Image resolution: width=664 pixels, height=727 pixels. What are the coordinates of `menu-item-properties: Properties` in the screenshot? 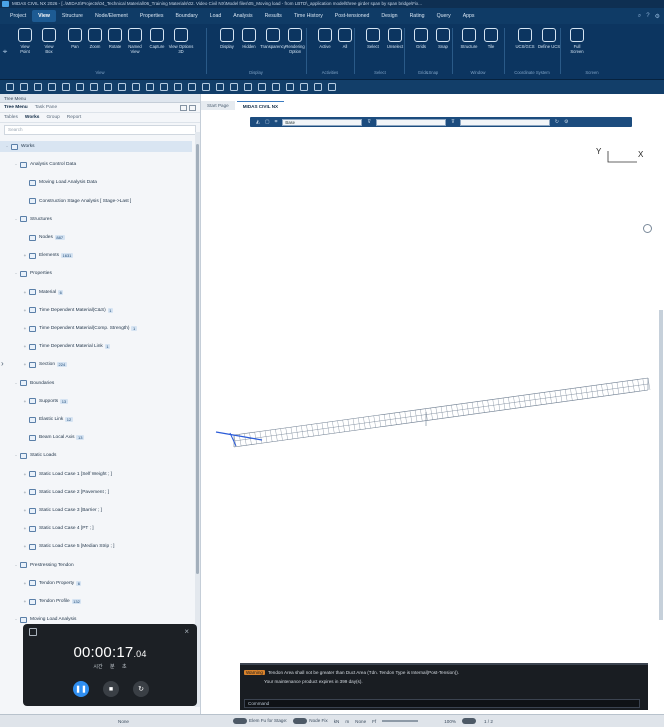 It's located at (152, 16).